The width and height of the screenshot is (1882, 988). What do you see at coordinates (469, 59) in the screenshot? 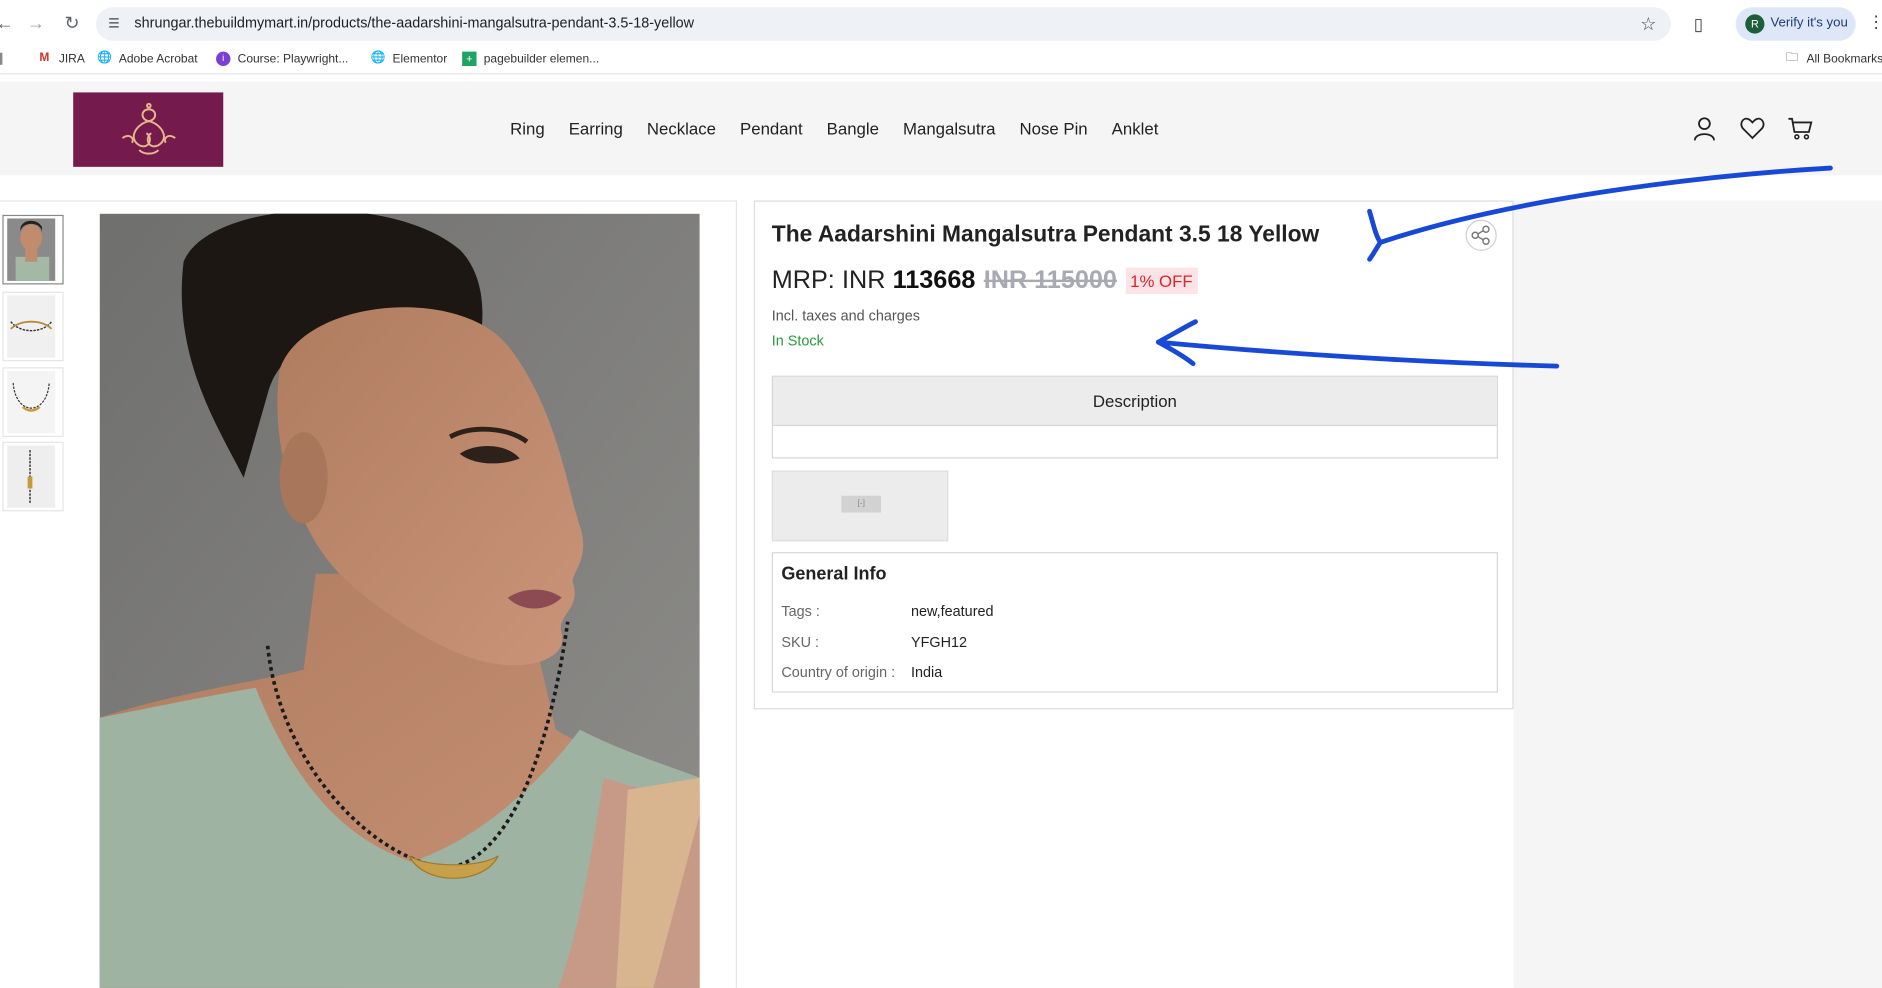
I see `sheets-icon: +` at bounding box center [469, 59].